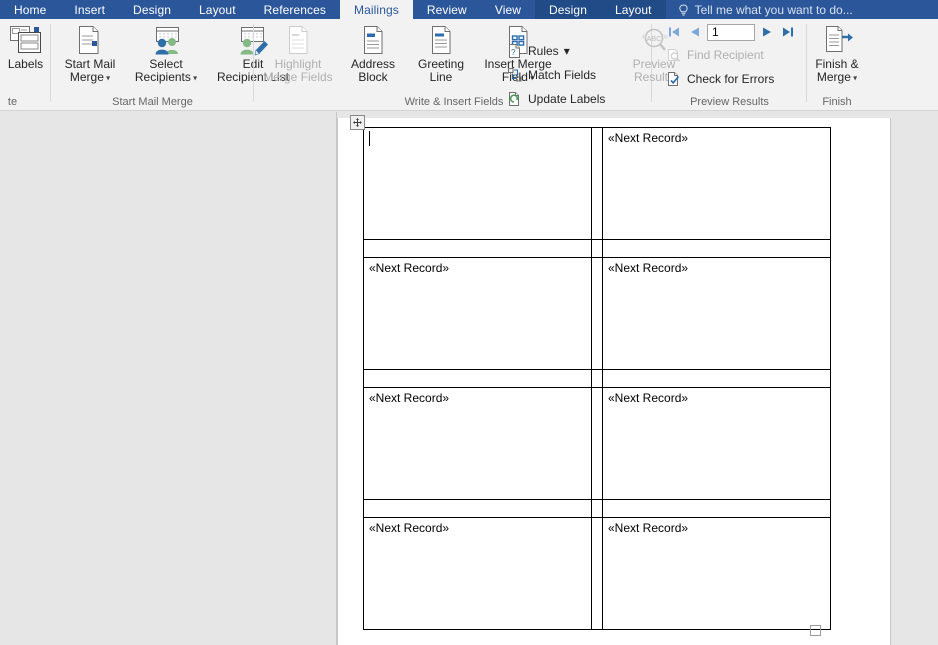 The height and width of the screenshot is (645, 938). What do you see at coordinates (767, 32) in the screenshot?
I see `next-record-button` at bounding box center [767, 32].